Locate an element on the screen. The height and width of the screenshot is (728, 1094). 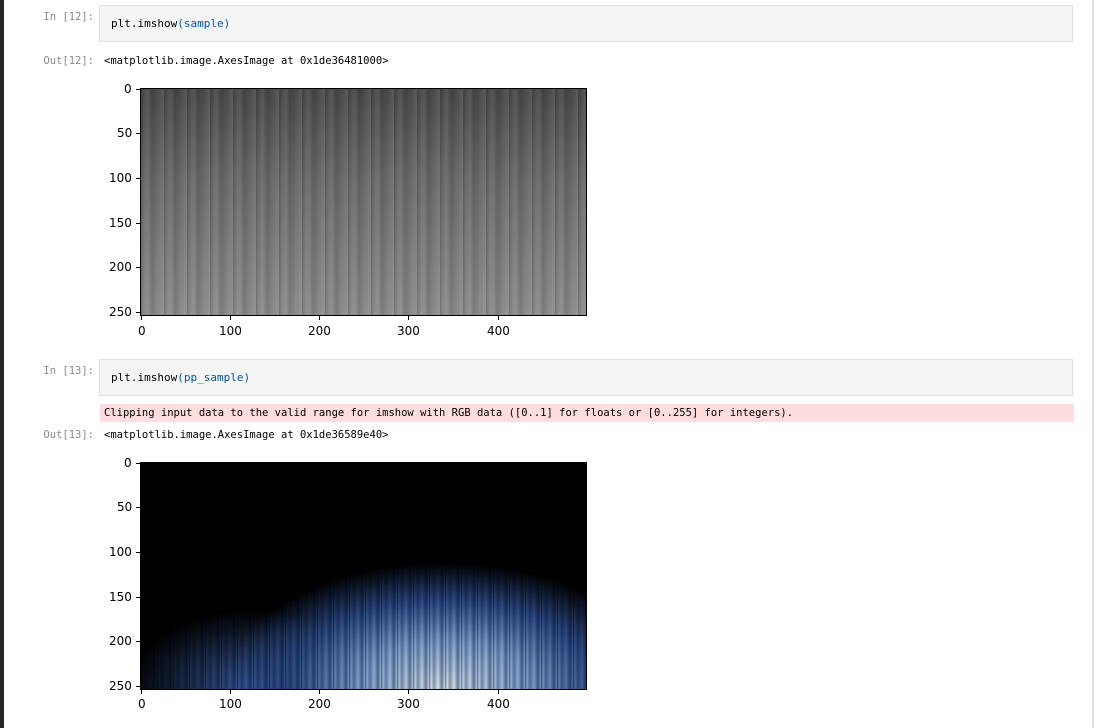
code-cell-12: plt.imshow(sample) is located at coordinates (586, 23).